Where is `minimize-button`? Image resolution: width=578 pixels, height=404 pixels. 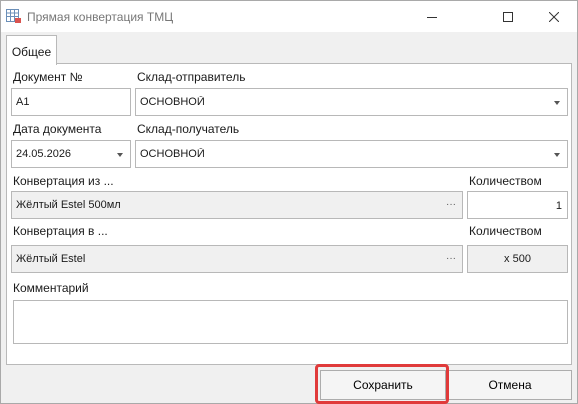 minimize-button is located at coordinates (432, 16).